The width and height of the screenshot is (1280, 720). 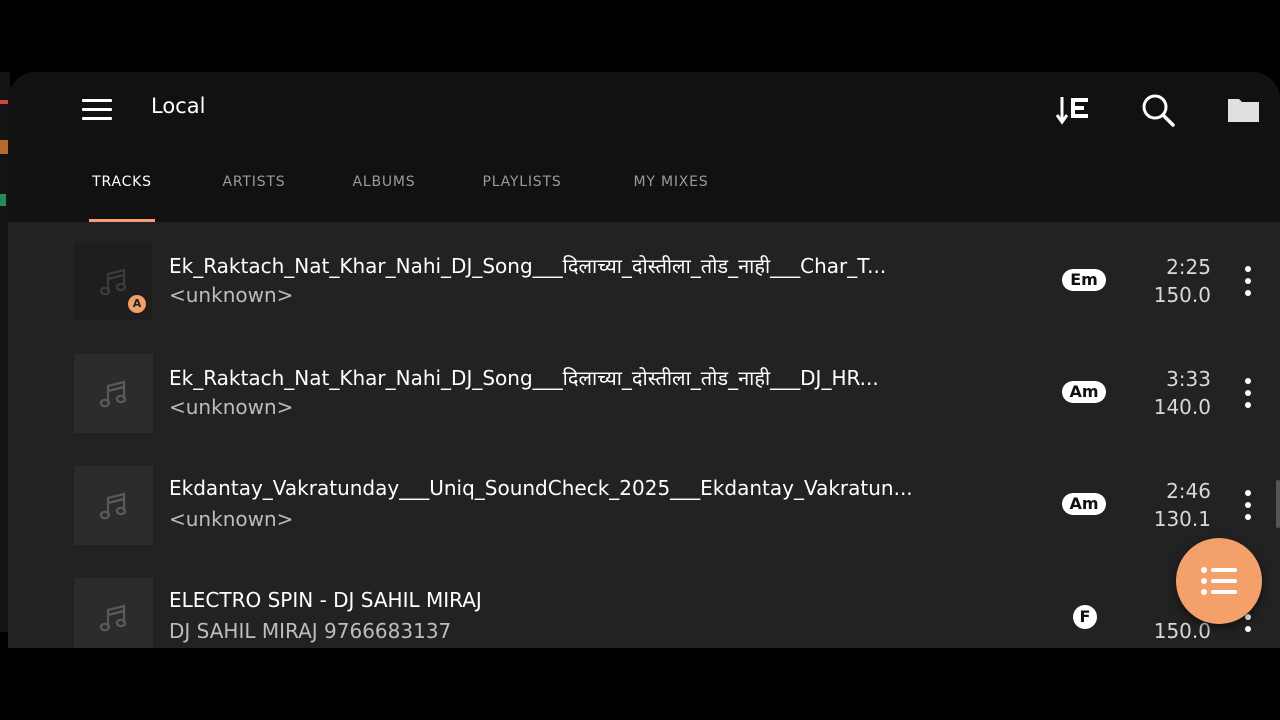 I want to click on list-scrollbar, so click(x=1278, y=504).